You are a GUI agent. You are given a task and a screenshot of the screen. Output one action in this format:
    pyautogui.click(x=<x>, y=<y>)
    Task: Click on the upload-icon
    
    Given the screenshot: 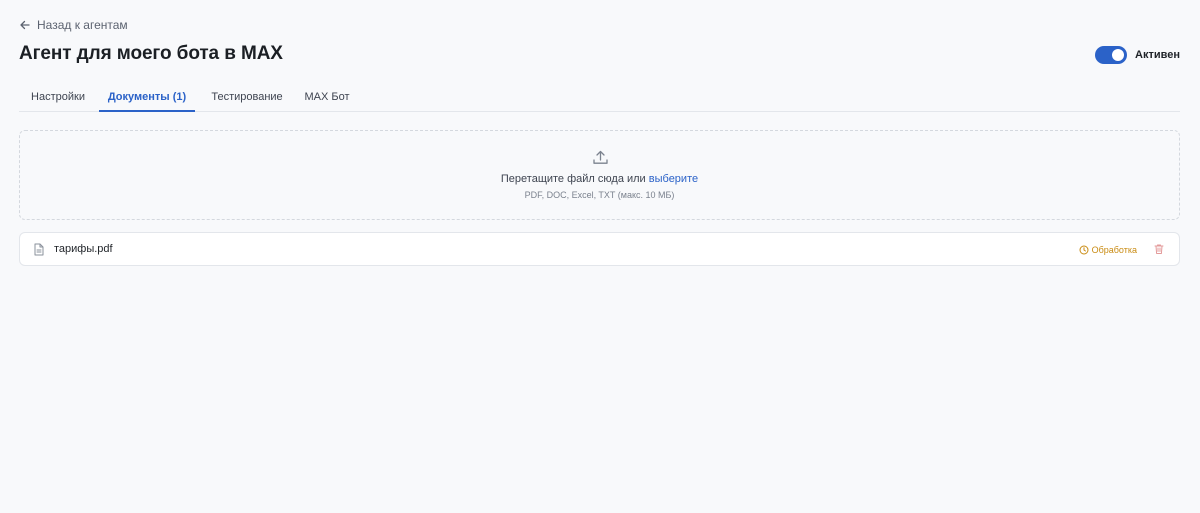 What is the action you would take?
    pyautogui.click(x=600, y=157)
    